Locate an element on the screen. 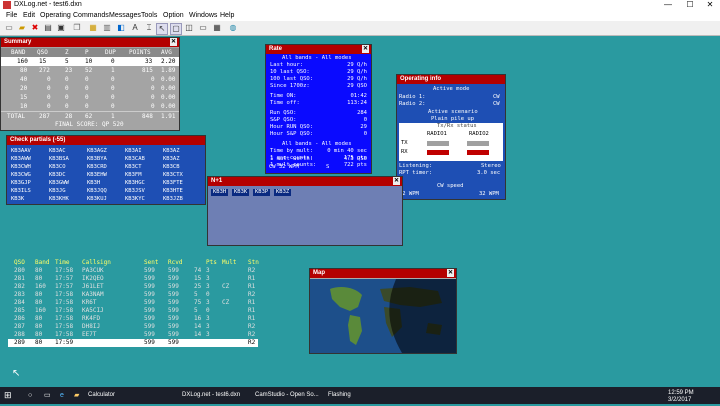 This screenshot has width=720, height=406. menu-tools: Tools is located at coordinates (149, 15).